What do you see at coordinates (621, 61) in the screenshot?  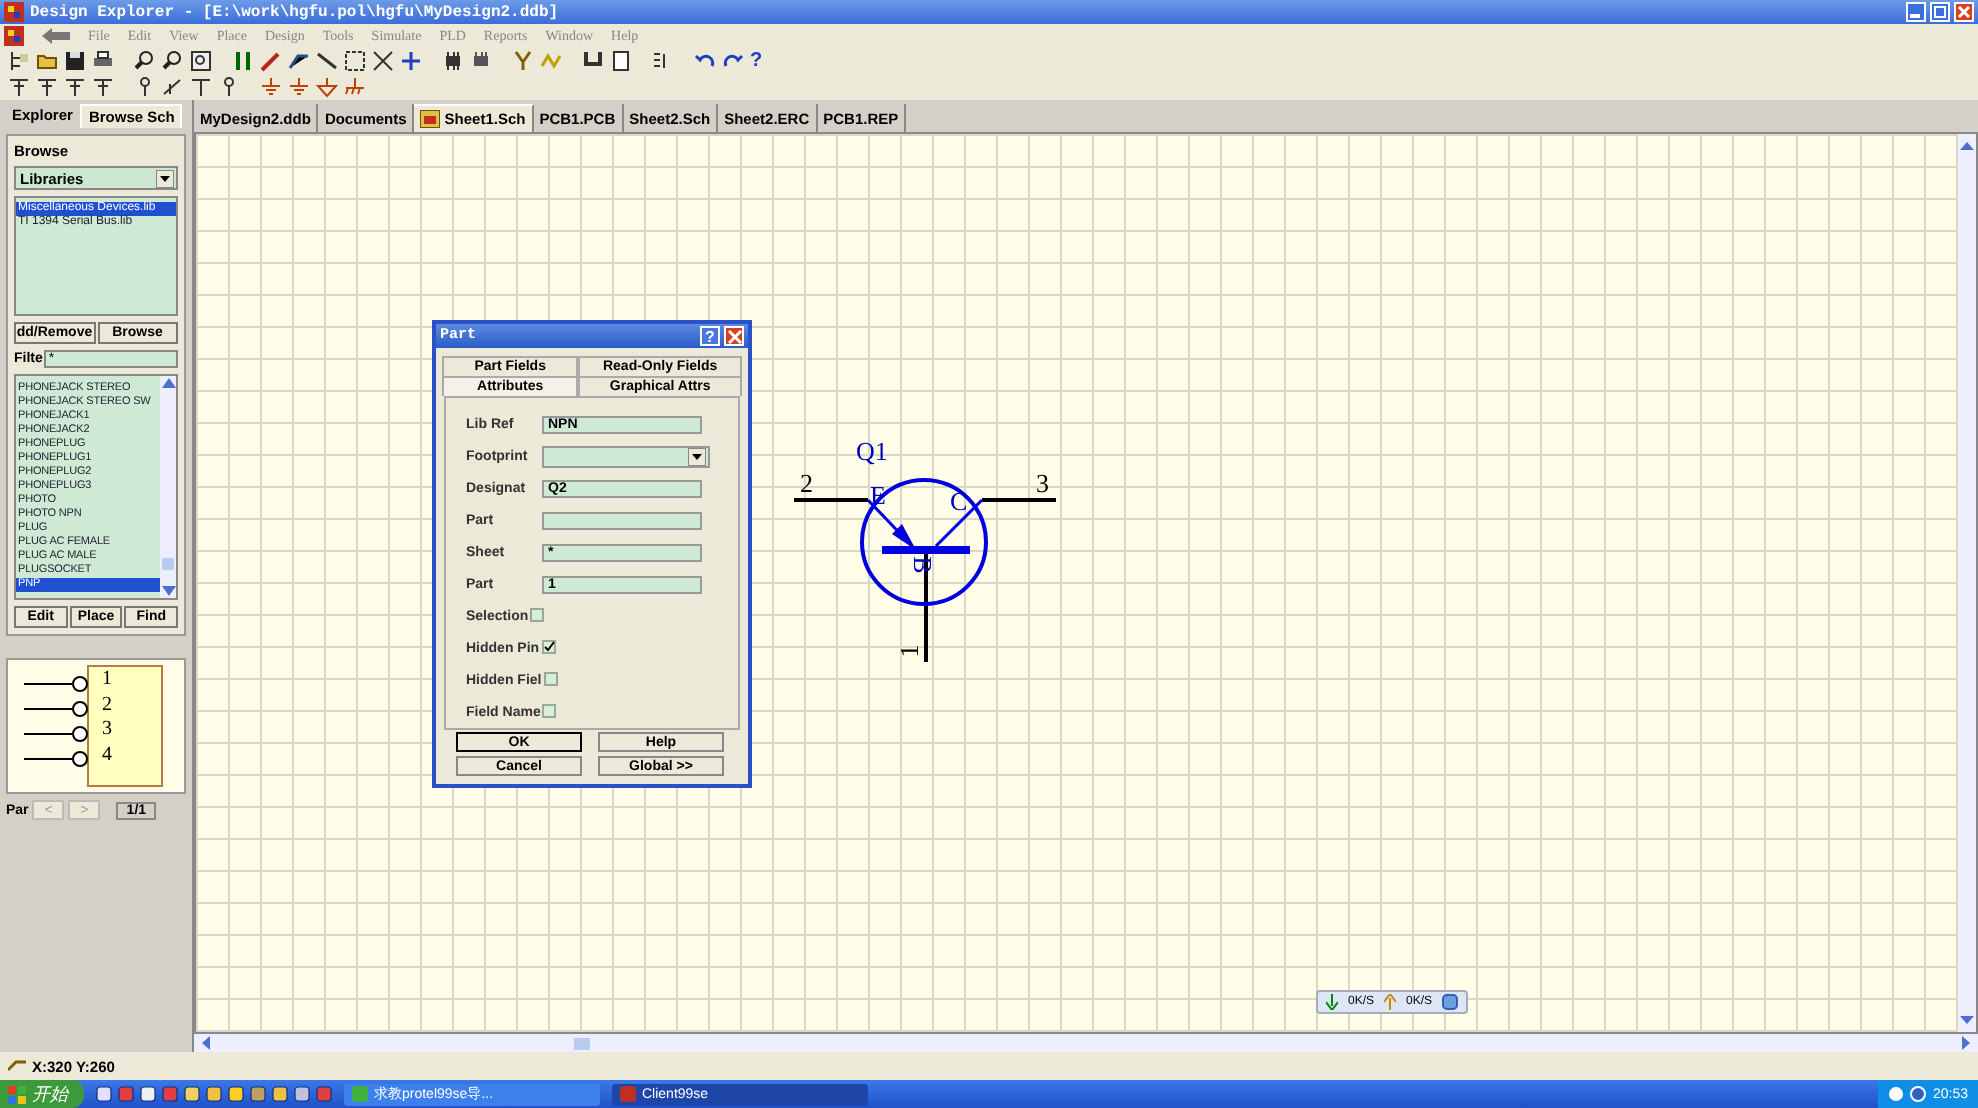 I see `document-icon` at bounding box center [621, 61].